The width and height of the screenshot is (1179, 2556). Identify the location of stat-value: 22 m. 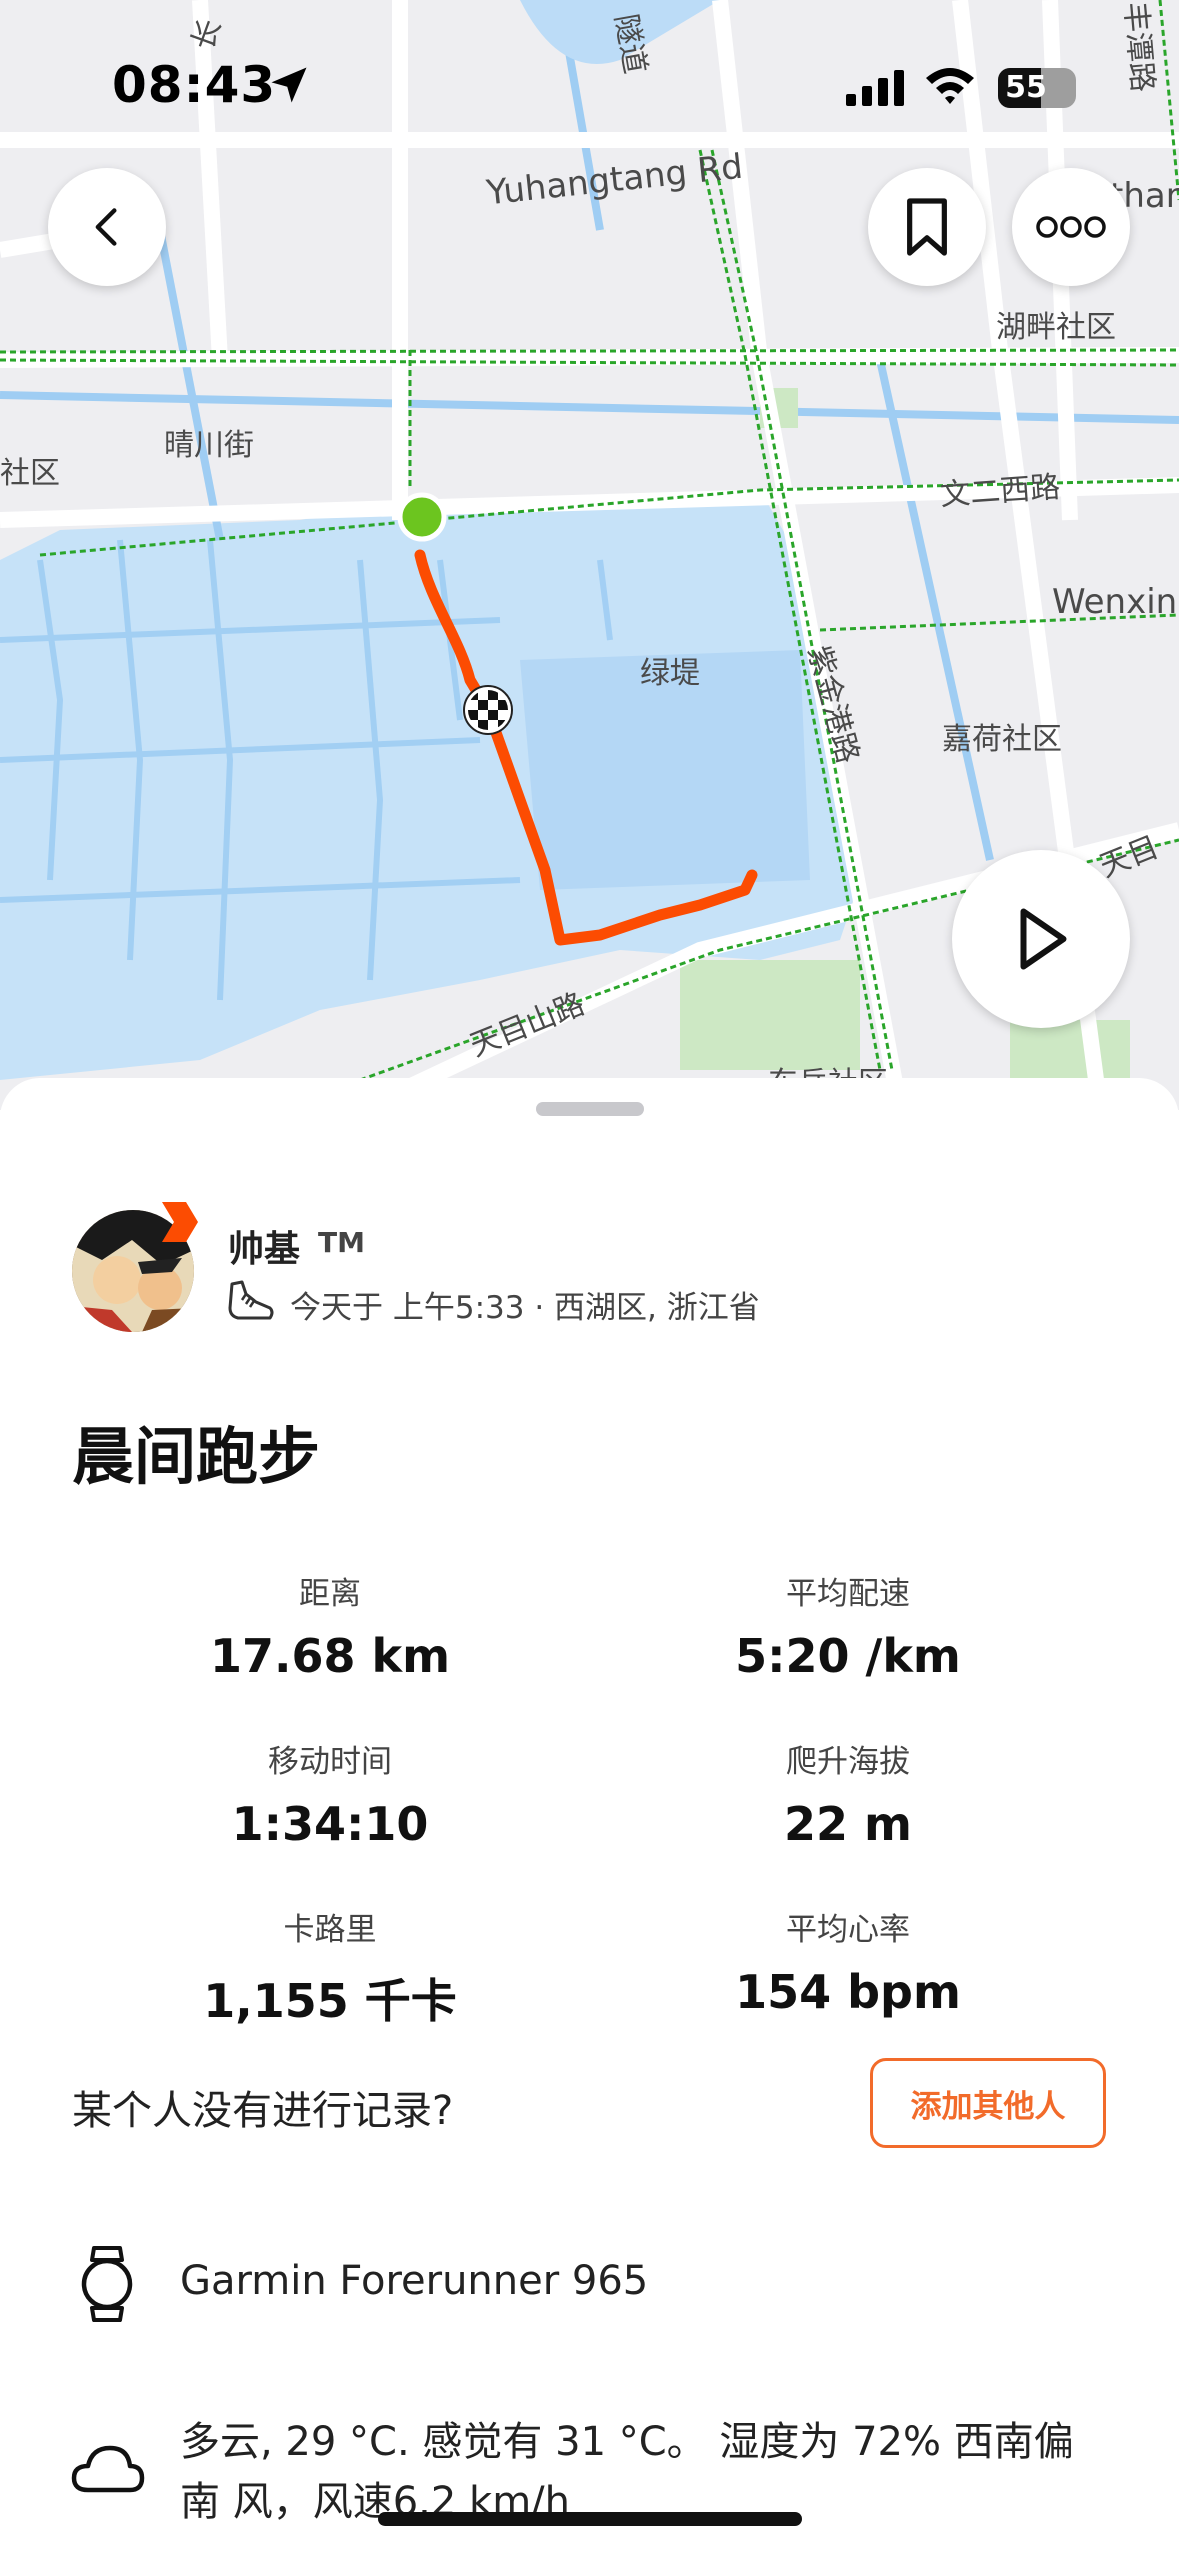
(848, 1824).